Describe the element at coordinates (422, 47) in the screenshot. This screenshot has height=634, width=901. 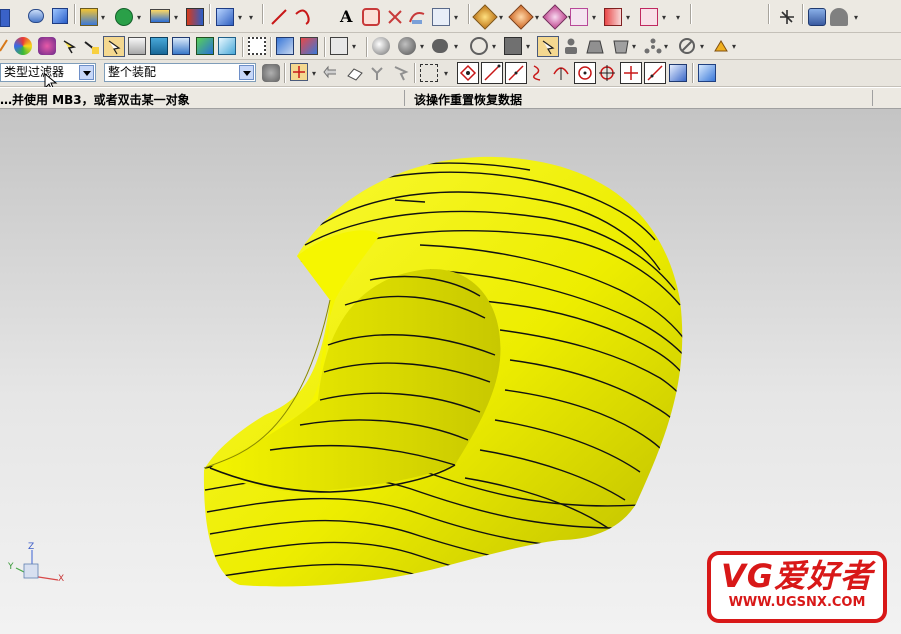
I see `circle-dropdown-icon: ▾` at that location.